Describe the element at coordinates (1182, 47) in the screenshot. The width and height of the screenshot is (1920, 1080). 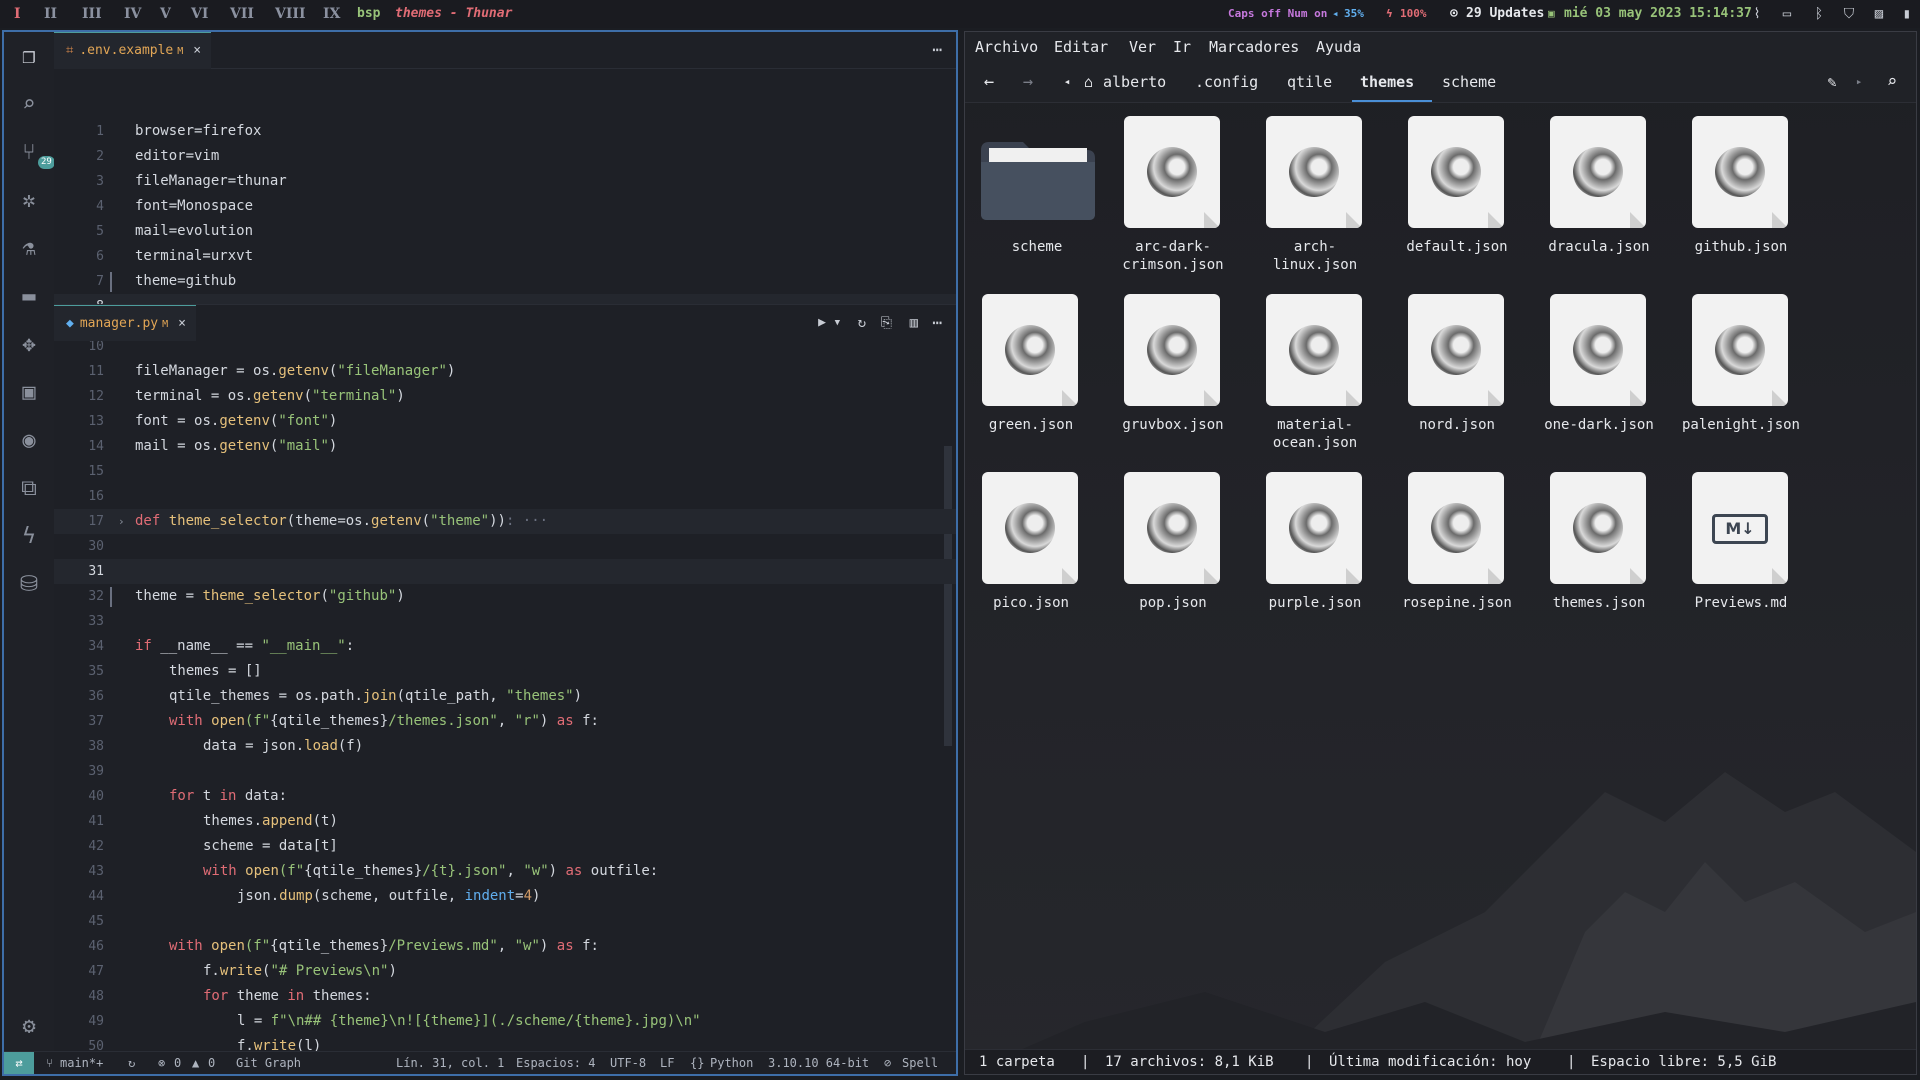
I see `menu-ir: Ir` at that location.